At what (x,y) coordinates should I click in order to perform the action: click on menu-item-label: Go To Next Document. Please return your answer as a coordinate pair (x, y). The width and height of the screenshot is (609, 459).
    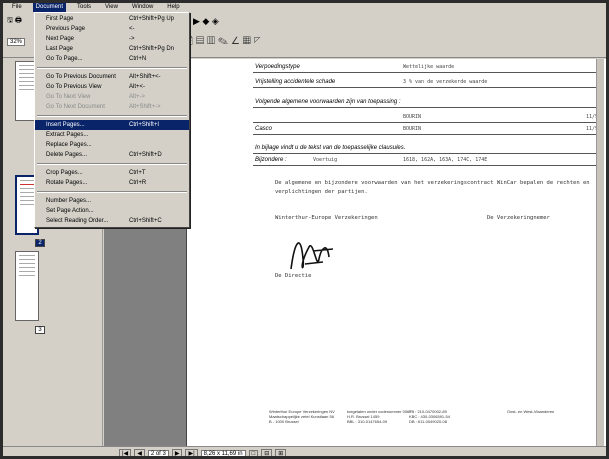
    Looking at the image, I should click on (75, 107).